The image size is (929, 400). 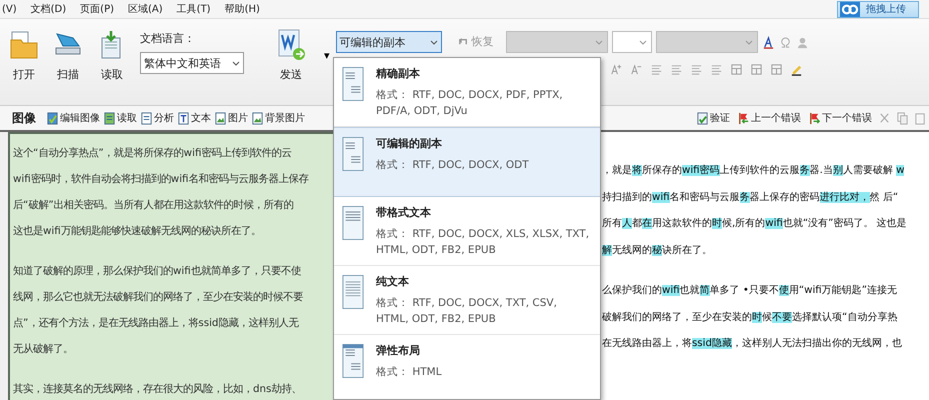 I want to click on menu-item: (V), so click(x=9, y=9).